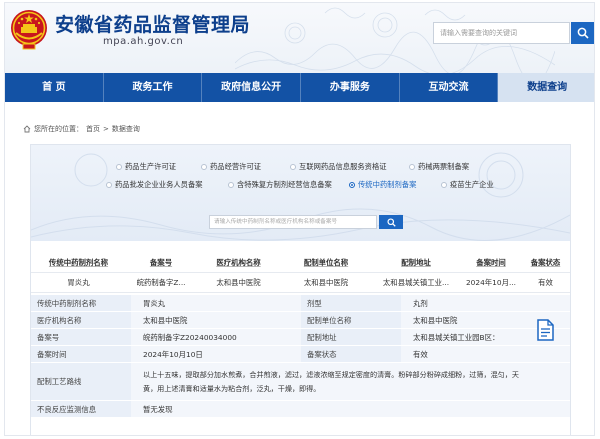 This screenshot has width=600, height=439. I want to click on label-institution: 医疗机构名称, so click(81, 320).